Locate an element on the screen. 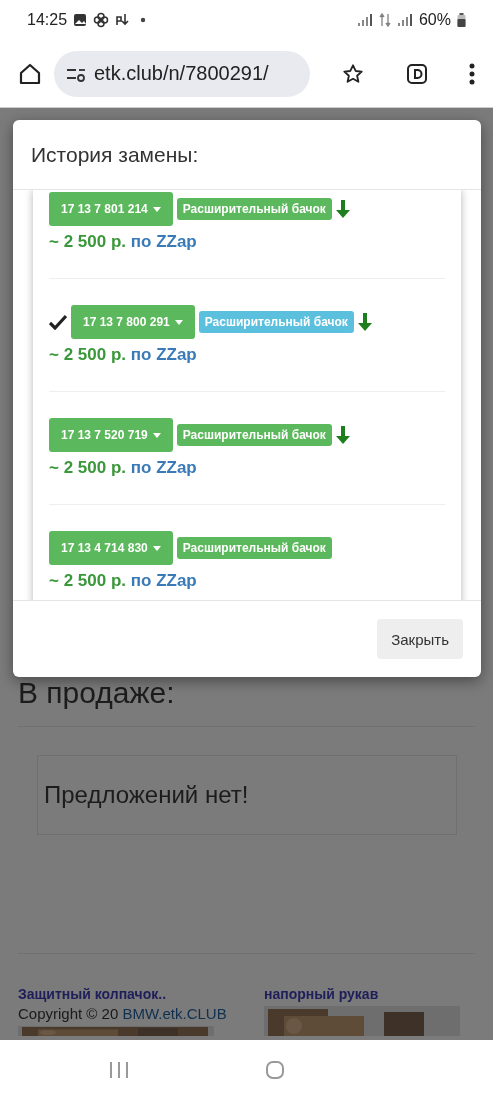 This screenshot has height=1099, width=493. battery-percent: 60% is located at coordinates (434, 20).